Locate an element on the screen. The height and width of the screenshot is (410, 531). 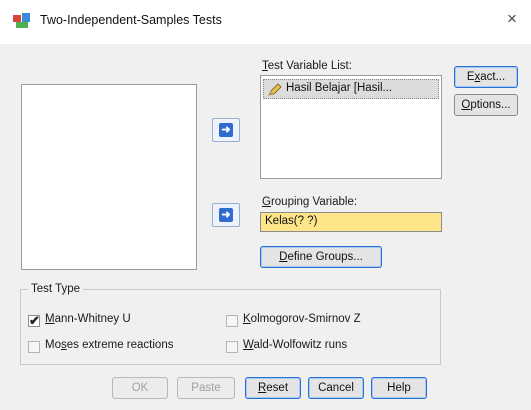
close-icon: × is located at coordinates (512, 19).